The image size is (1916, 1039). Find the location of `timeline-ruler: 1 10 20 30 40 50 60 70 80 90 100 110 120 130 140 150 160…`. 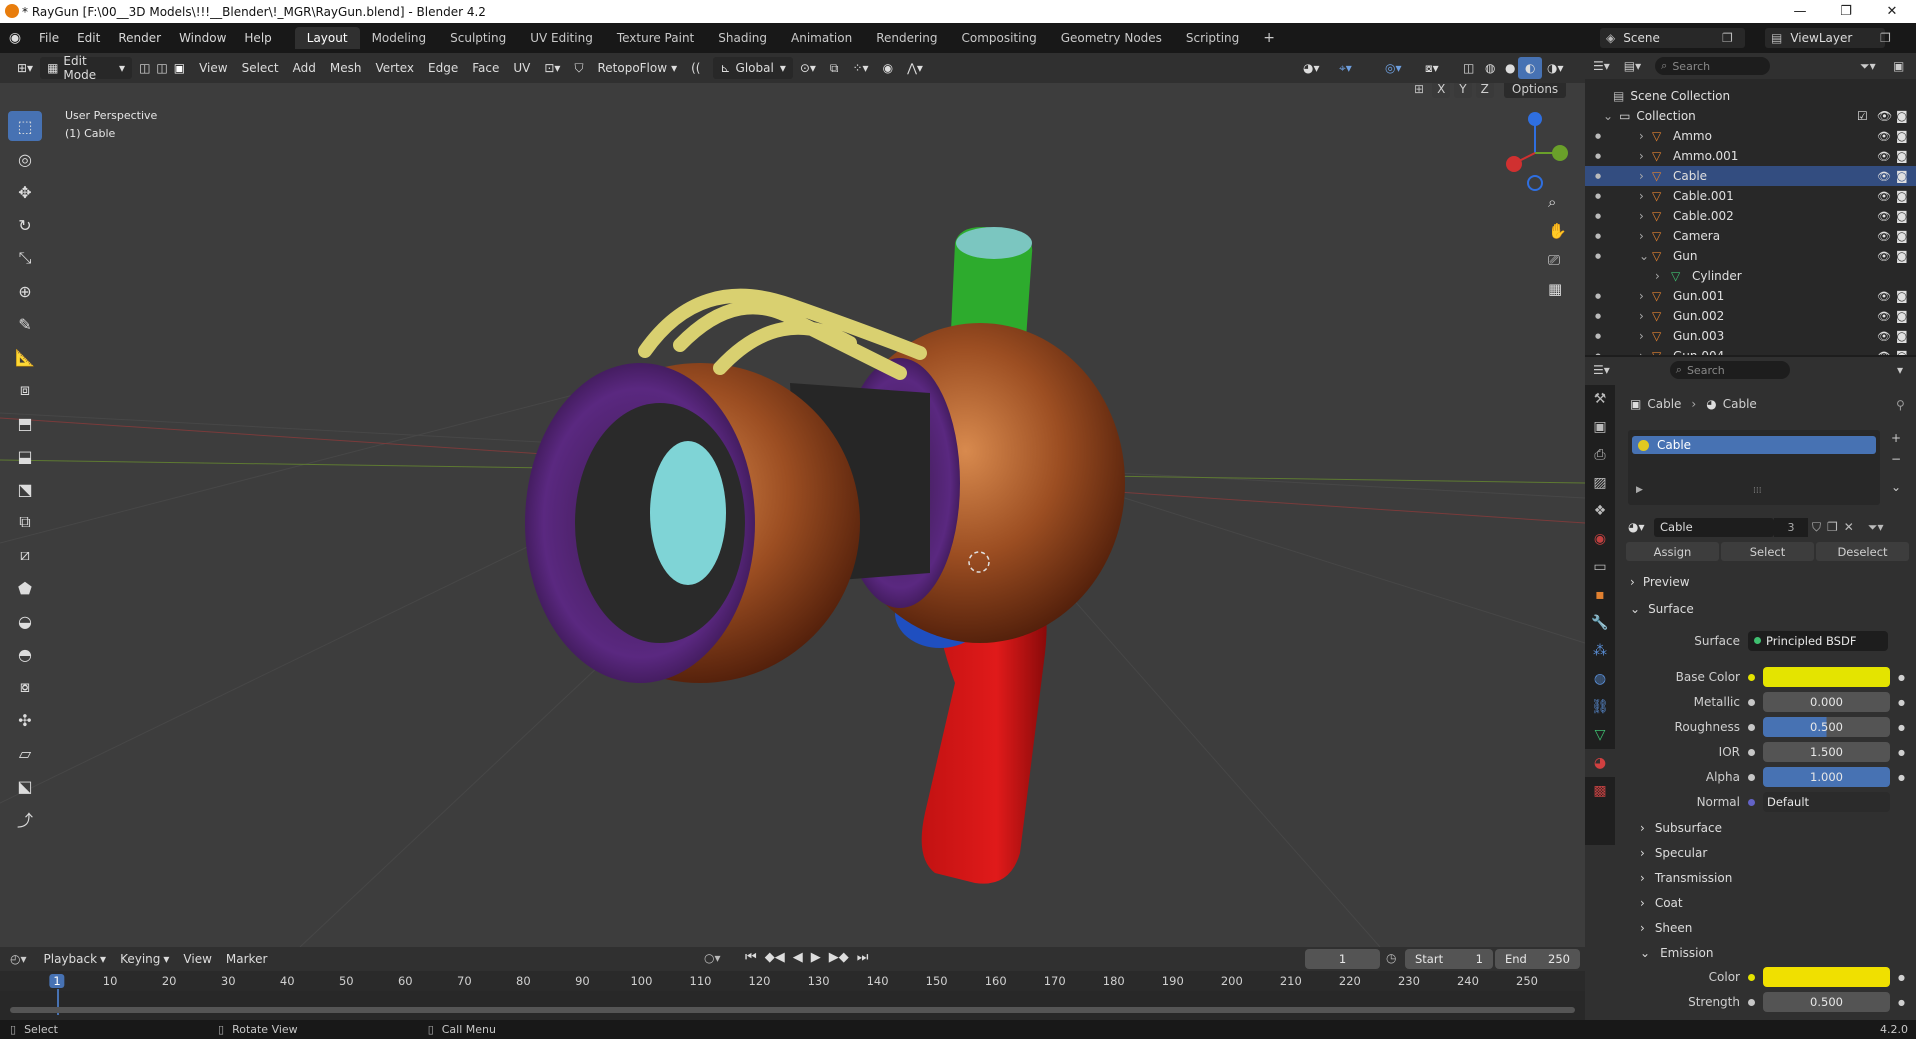

timeline-ruler: 1 10 20 30 40 50 60 70 80 90 100 110 120 130 140 150 160… is located at coordinates (792, 993).